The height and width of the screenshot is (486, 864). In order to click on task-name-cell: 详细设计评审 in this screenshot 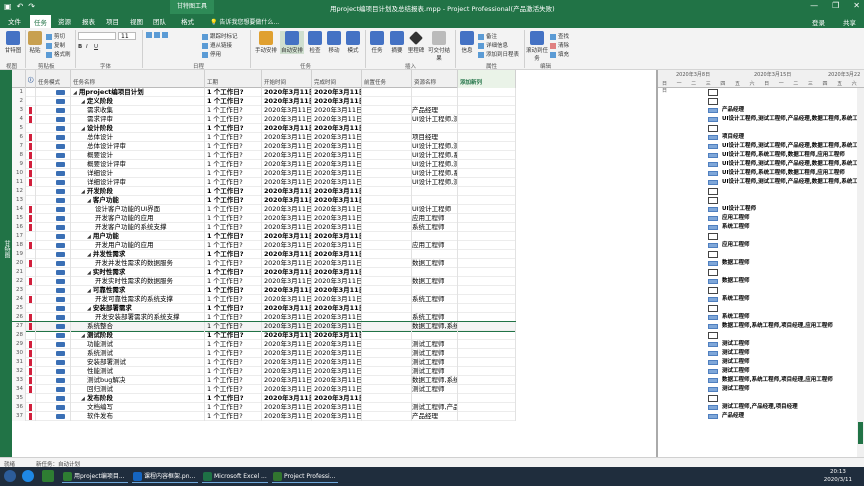, I will do `click(138, 182)`.